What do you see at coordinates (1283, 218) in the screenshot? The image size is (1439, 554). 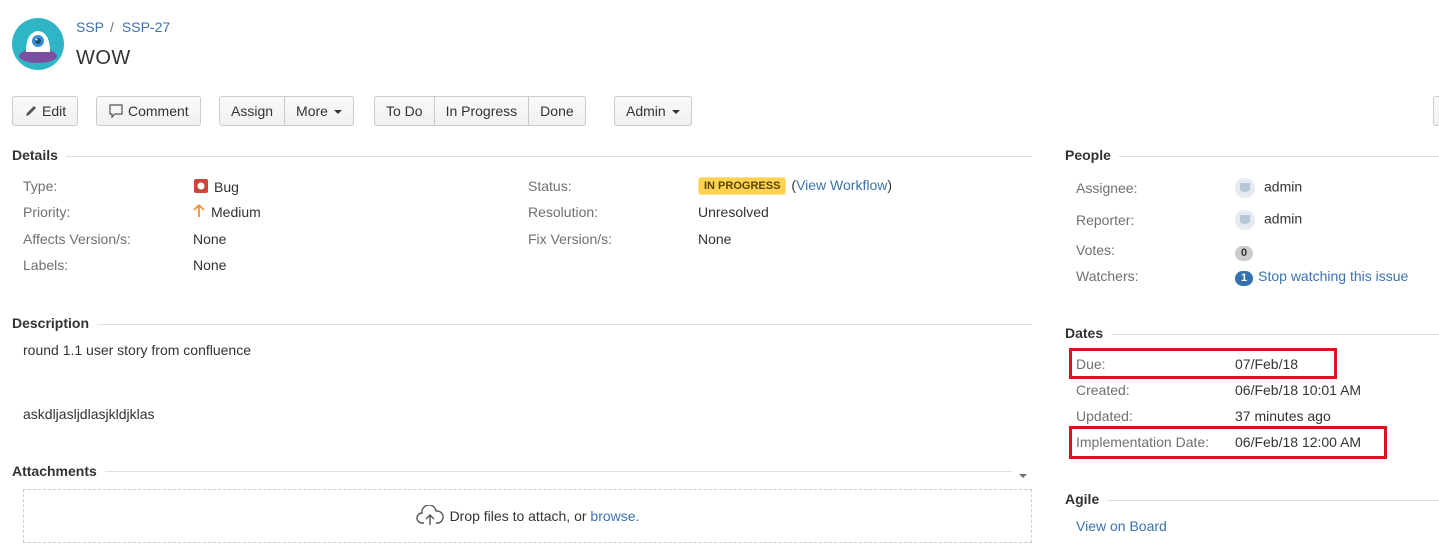 I see `reporter-name: admin` at bounding box center [1283, 218].